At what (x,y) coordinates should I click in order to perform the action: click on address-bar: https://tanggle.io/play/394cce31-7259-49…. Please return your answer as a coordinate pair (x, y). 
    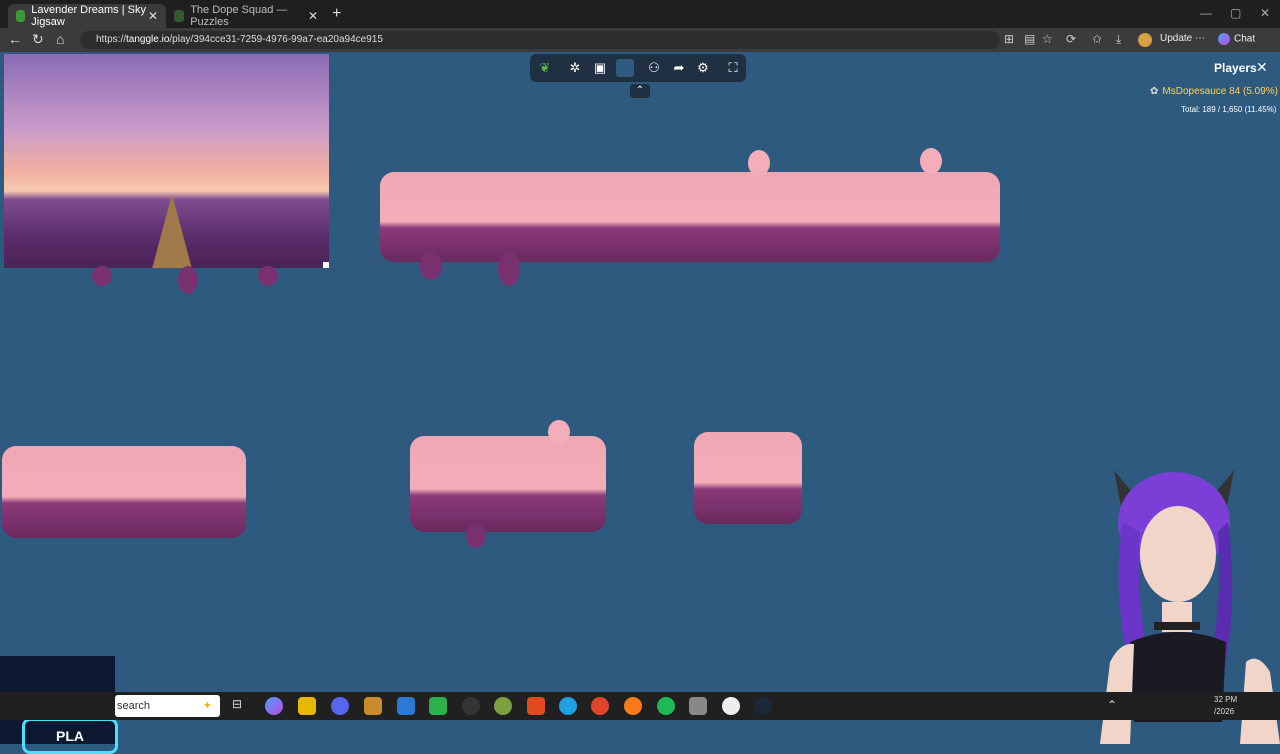
    Looking at the image, I should click on (540, 40).